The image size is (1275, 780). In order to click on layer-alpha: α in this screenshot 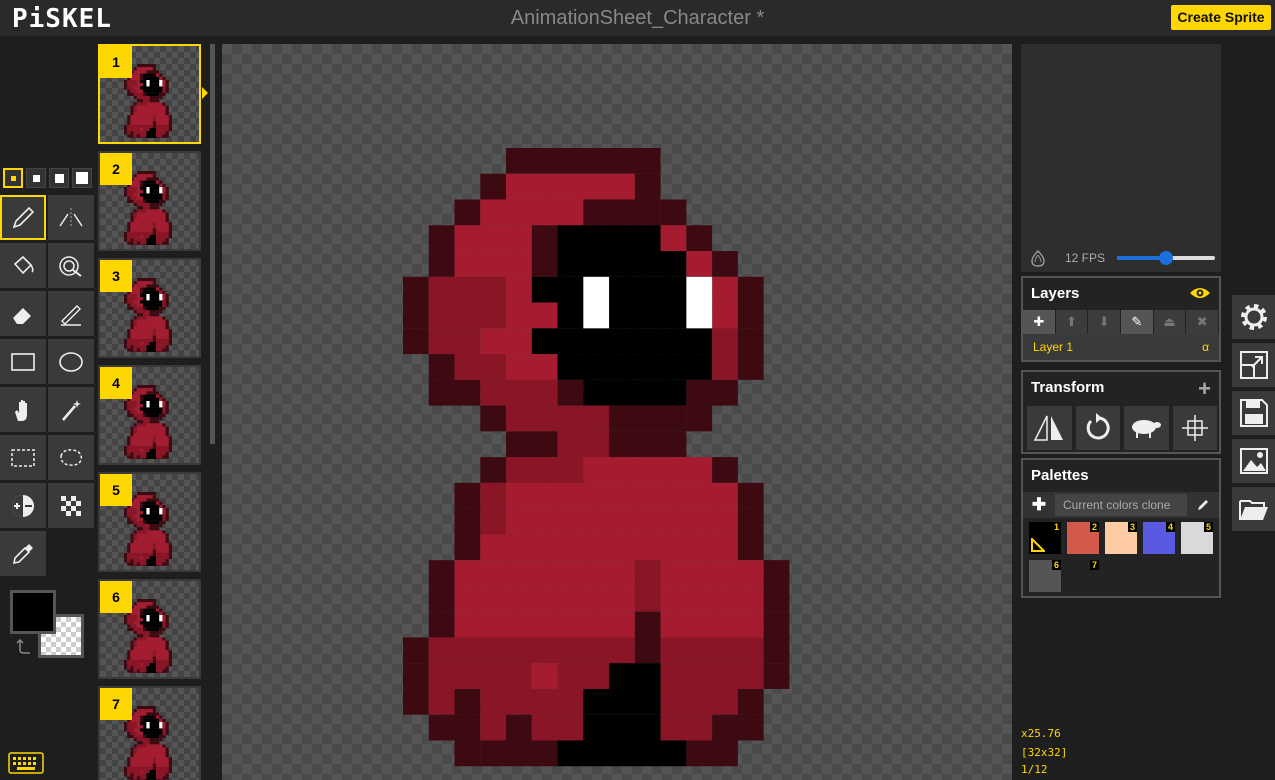, I will do `click(1205, 347)`.